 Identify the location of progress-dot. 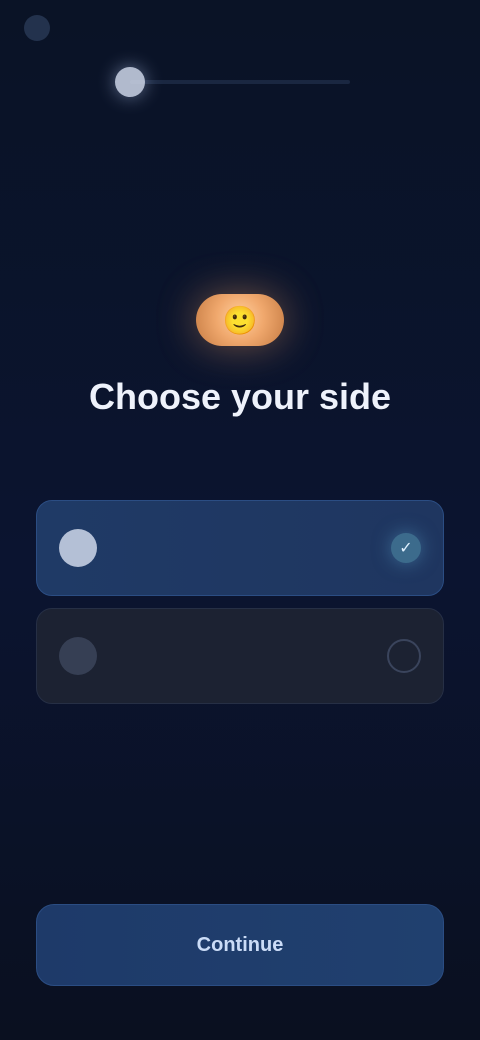
(130, 82).